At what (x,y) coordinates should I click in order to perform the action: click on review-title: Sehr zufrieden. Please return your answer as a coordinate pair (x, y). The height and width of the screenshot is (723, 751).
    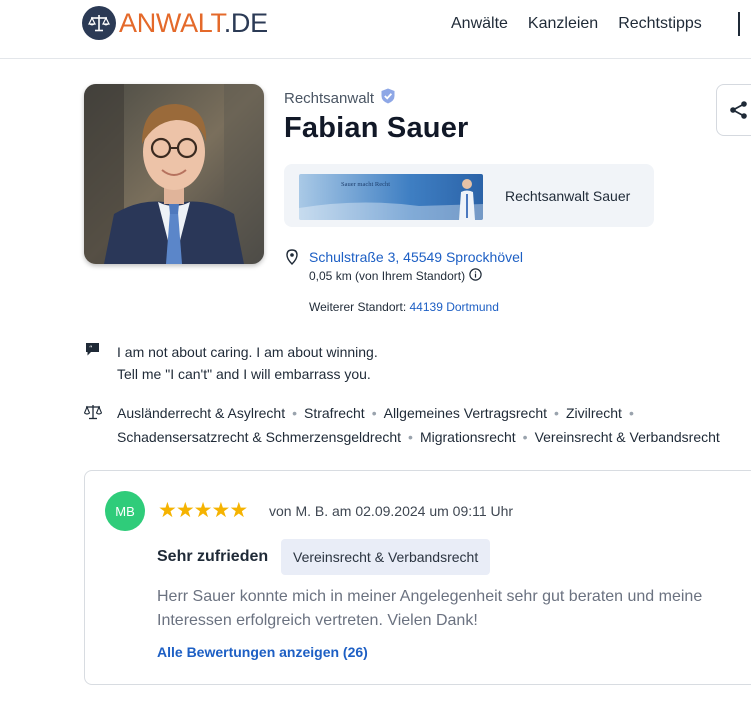
    Looking at the image, I should click on (213, 556).